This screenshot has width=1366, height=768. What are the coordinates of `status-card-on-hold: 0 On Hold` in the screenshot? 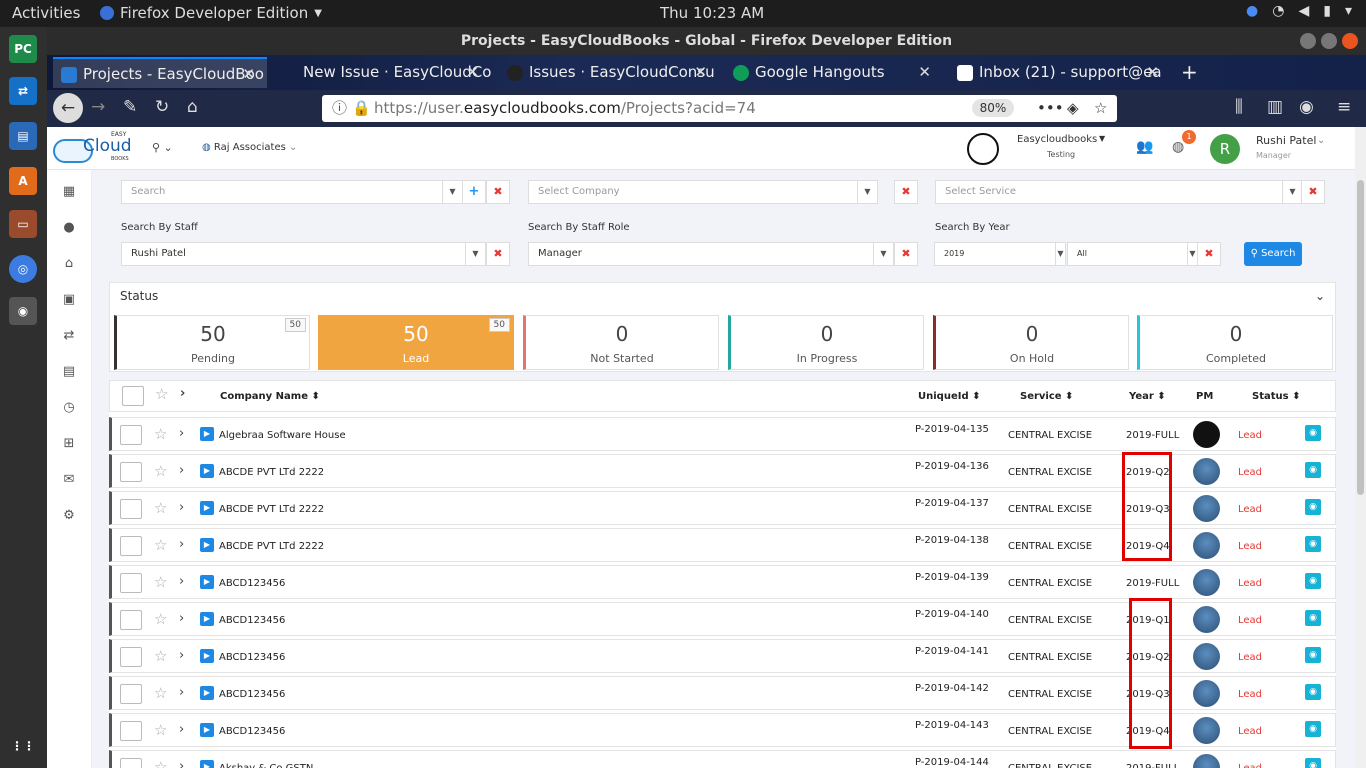 It's located at (1031, 342).